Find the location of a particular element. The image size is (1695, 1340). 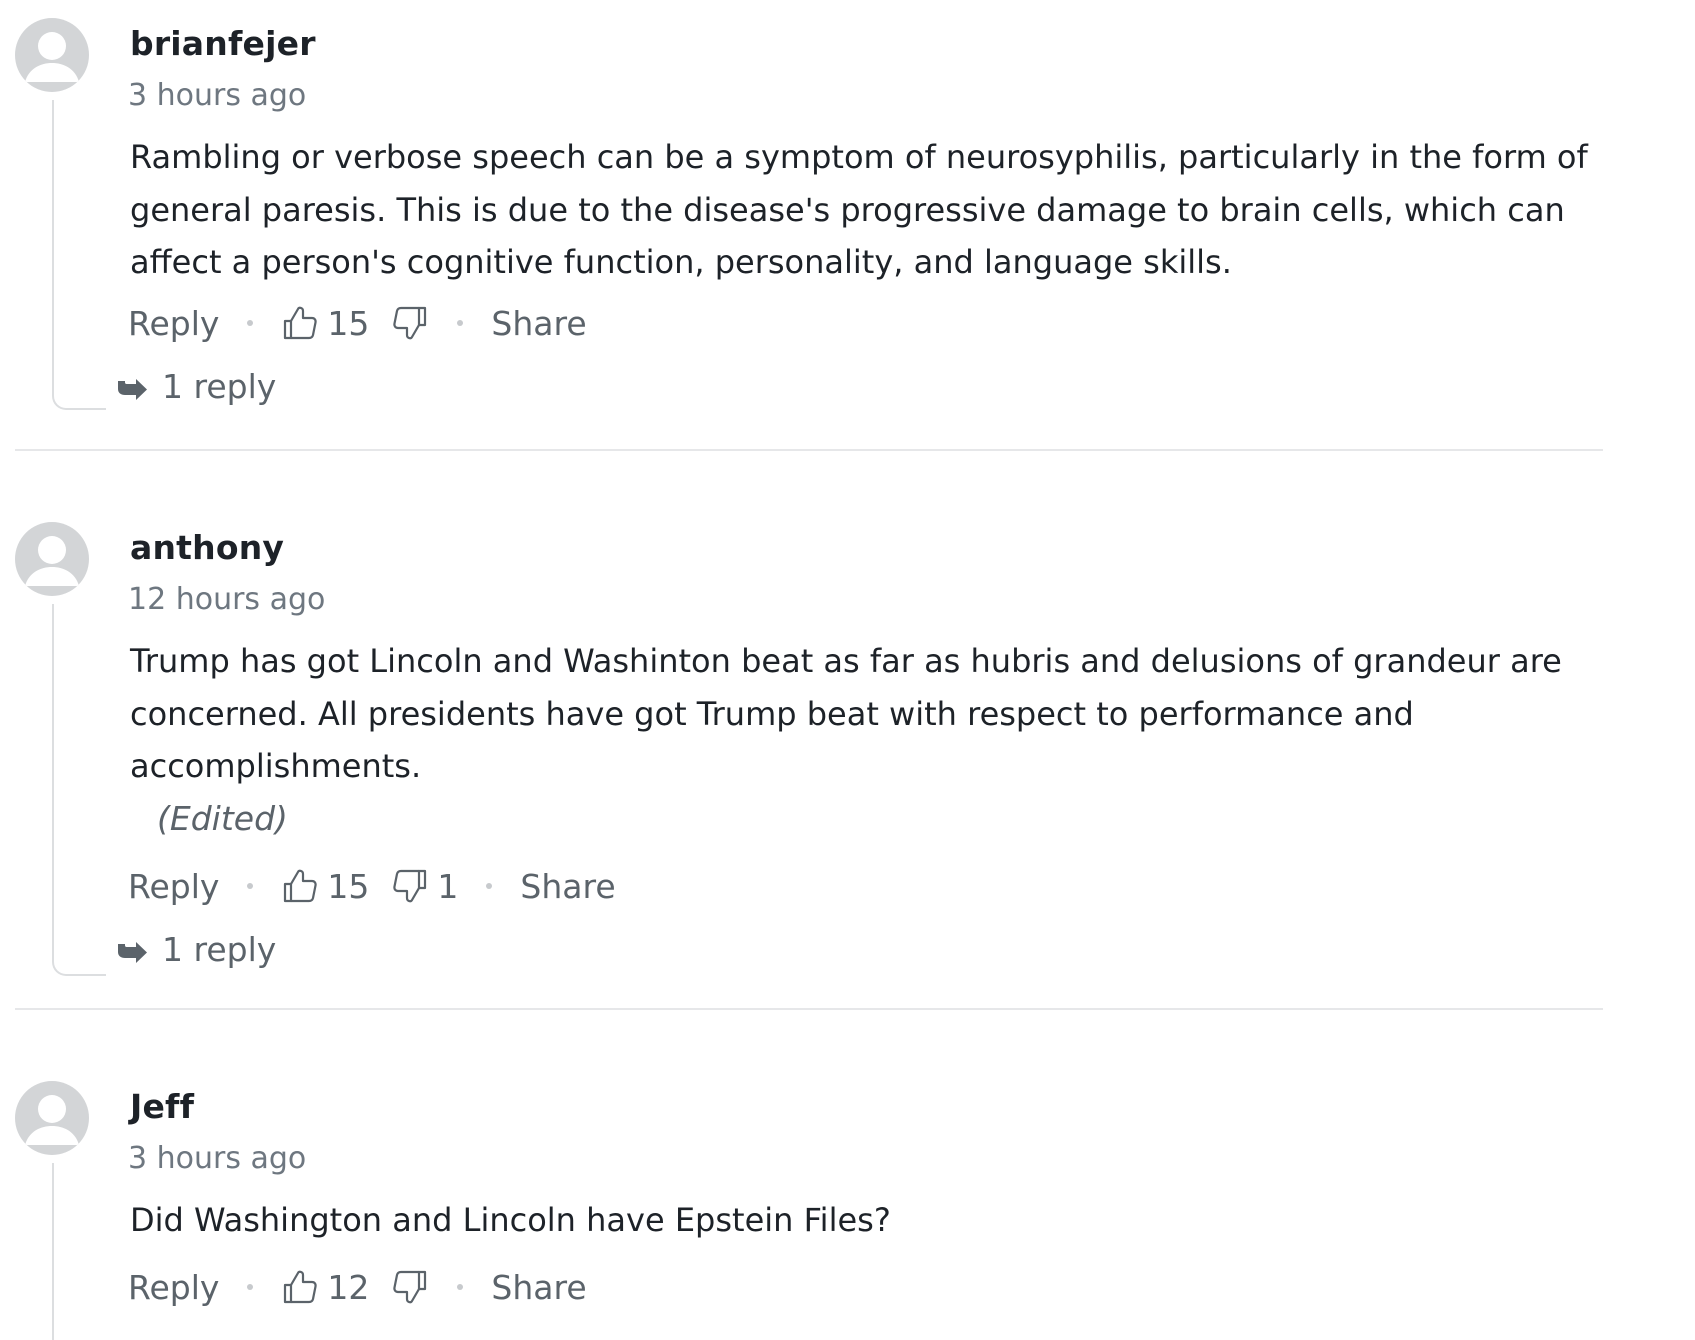

like-button: 12 is located at coordinates (325, 1287).